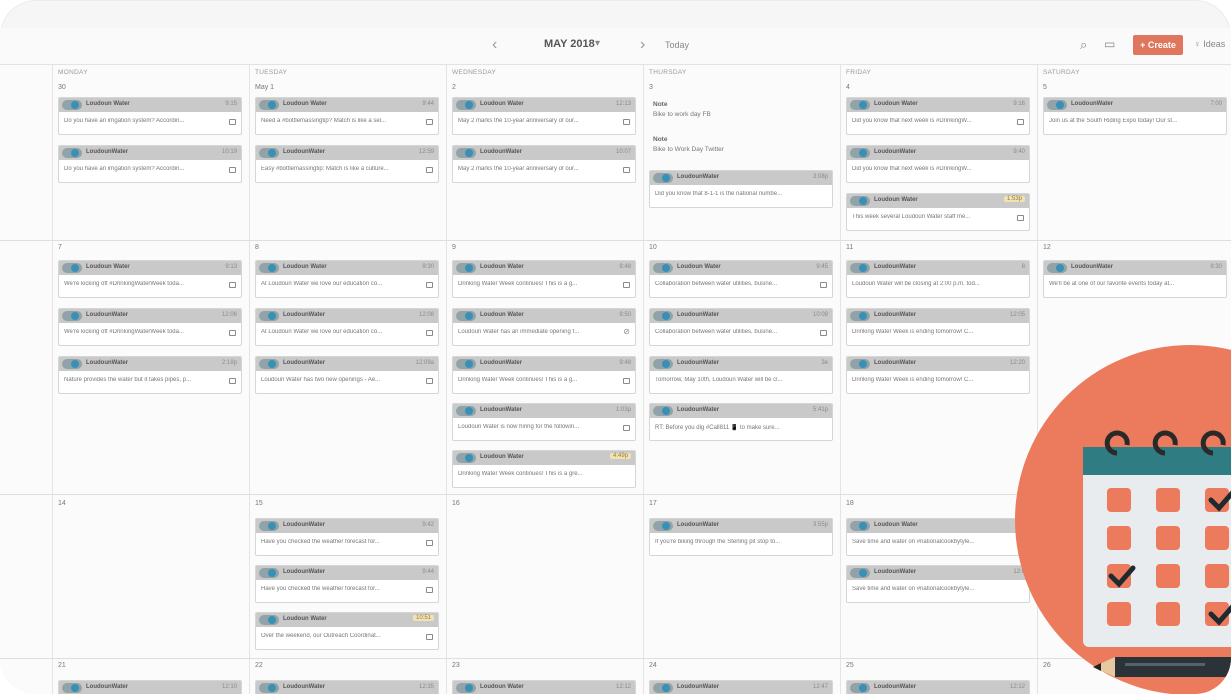 Image resolution: width=1231 pixels, height=694 pixels. What do you see at coordinates (229, 687) in the screenshot?
I see `post-time: 12:10` at bounding box center [229, 687].